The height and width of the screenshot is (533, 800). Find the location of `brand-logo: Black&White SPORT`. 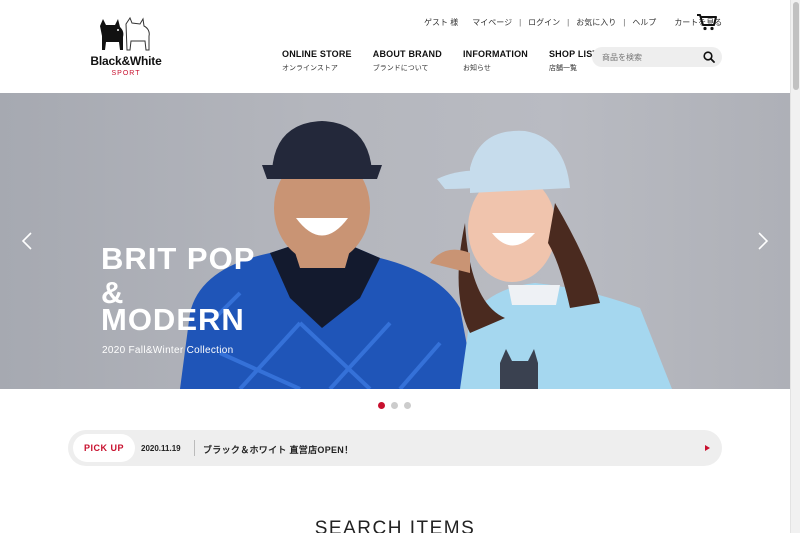

brand-logo: Black&White SPORT is located at coordinates (126, 47).